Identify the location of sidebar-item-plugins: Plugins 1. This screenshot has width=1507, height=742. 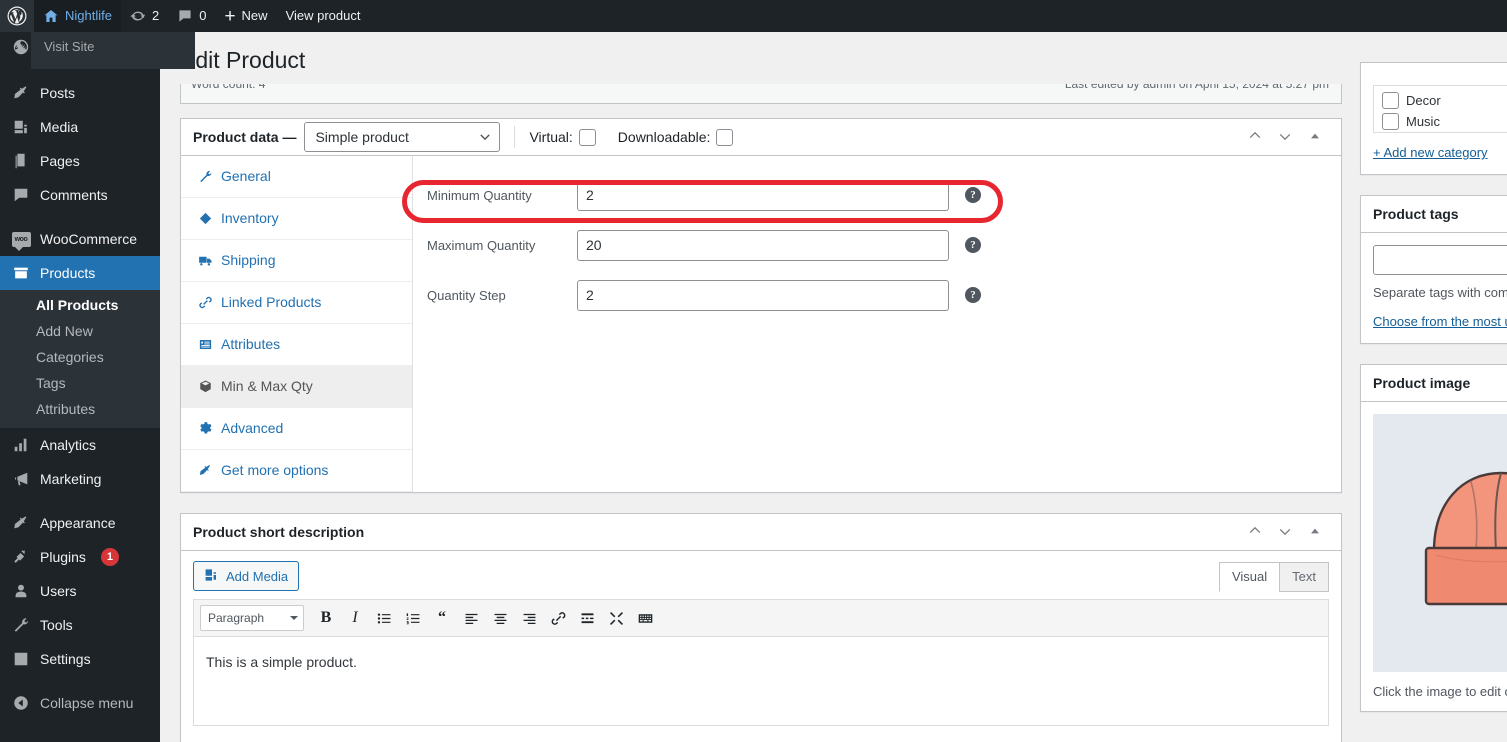
(80, 557).